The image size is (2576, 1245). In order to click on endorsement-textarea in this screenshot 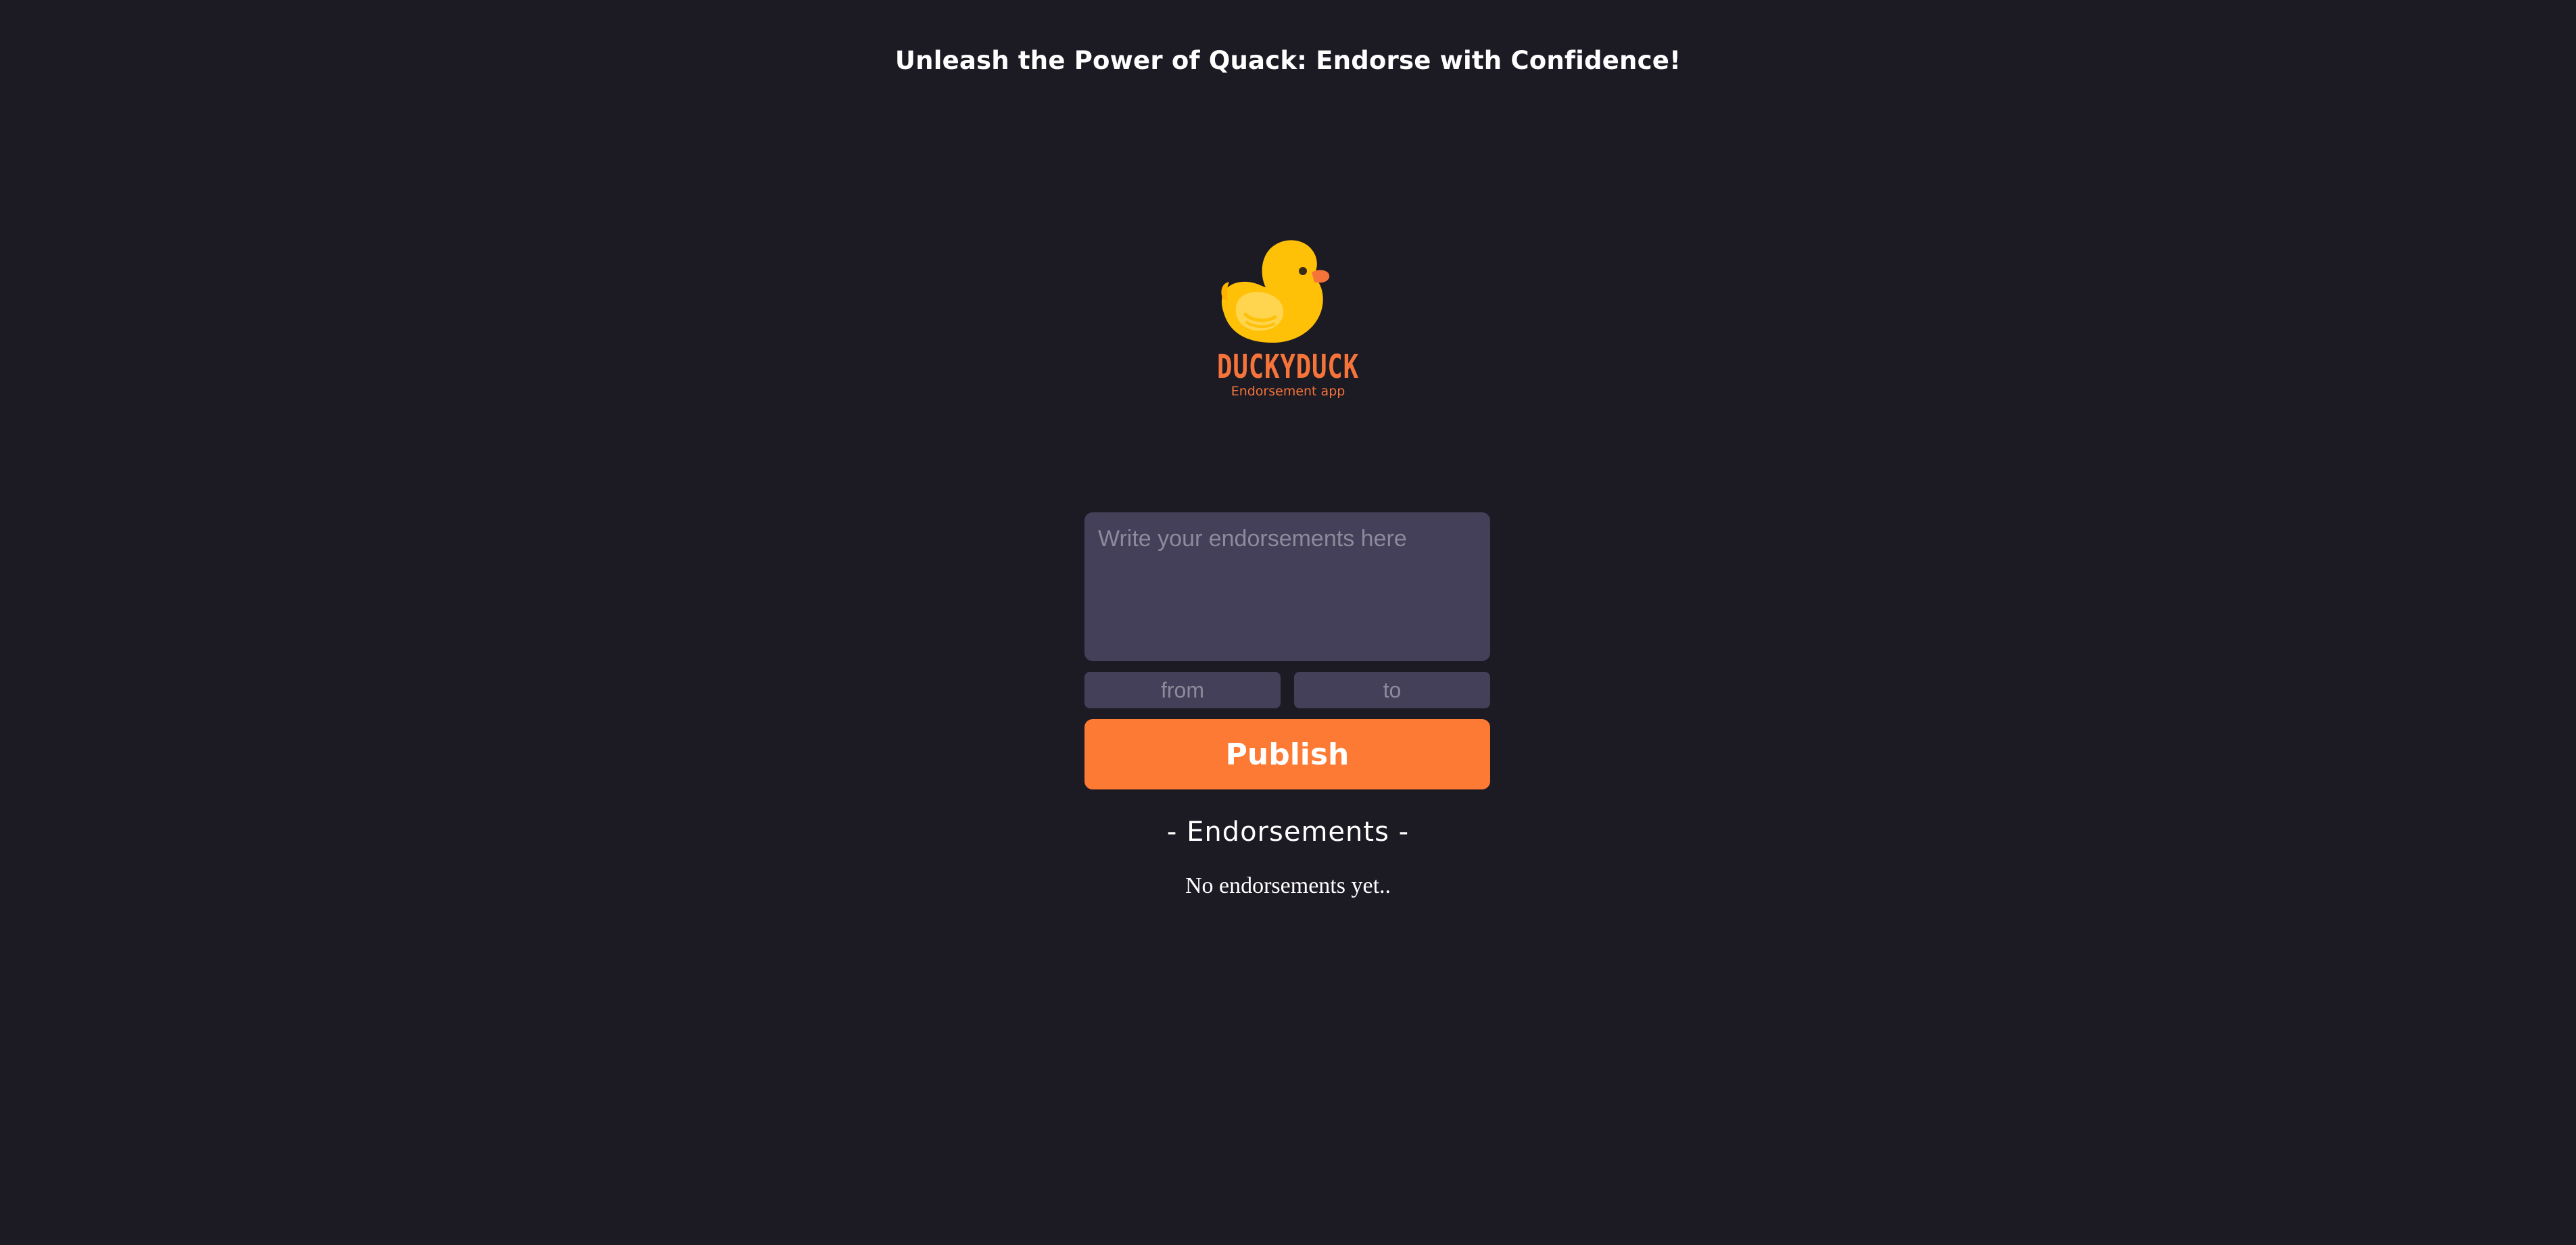, I will do `click(1287, 586)`.